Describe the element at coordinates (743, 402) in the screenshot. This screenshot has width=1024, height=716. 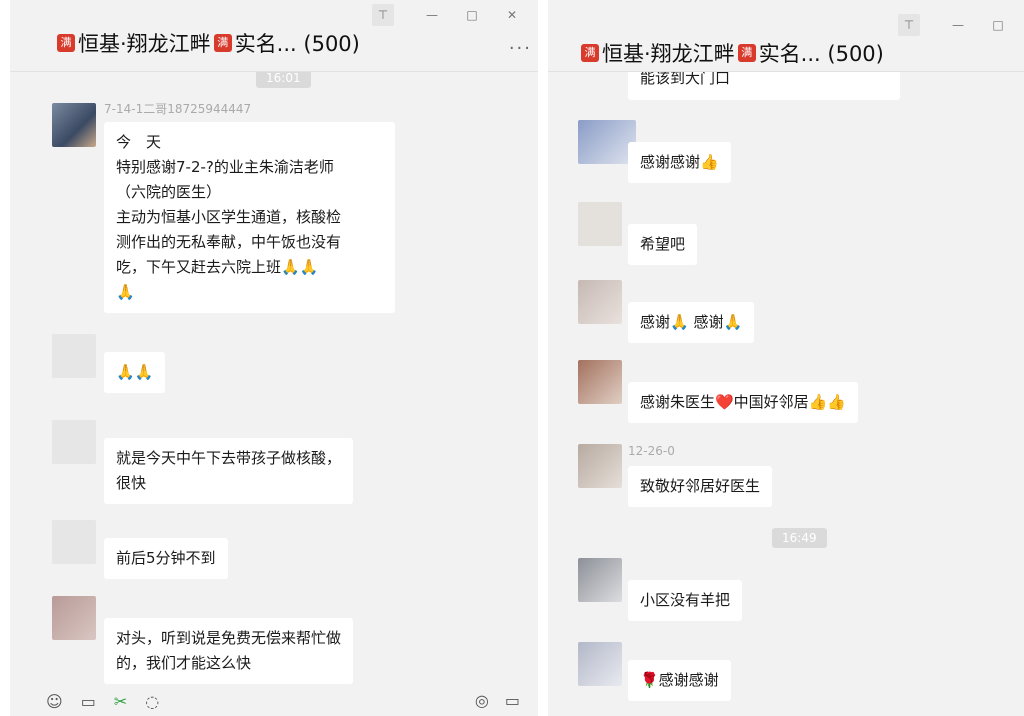
I see `message-bubble: 感谢朱医生❤️中国好邻居👍👍` at that location.